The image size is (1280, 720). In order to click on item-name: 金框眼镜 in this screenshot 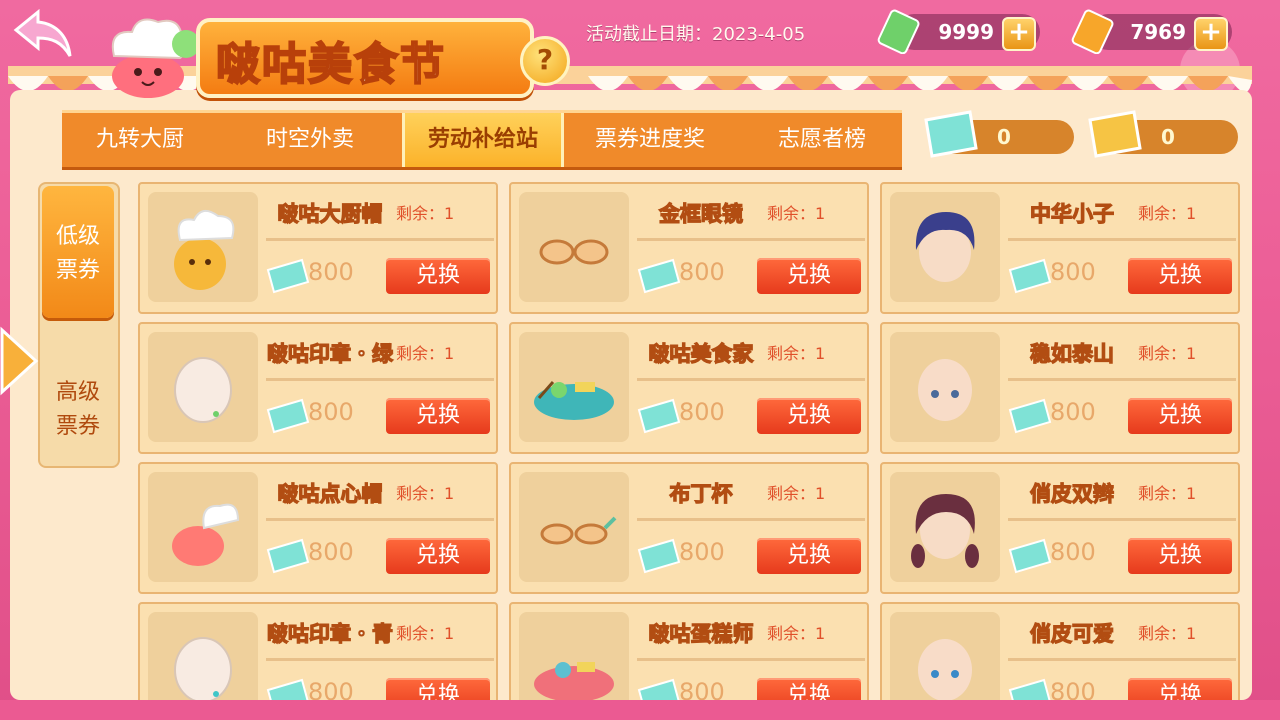, I will do `click(700, 213)`.